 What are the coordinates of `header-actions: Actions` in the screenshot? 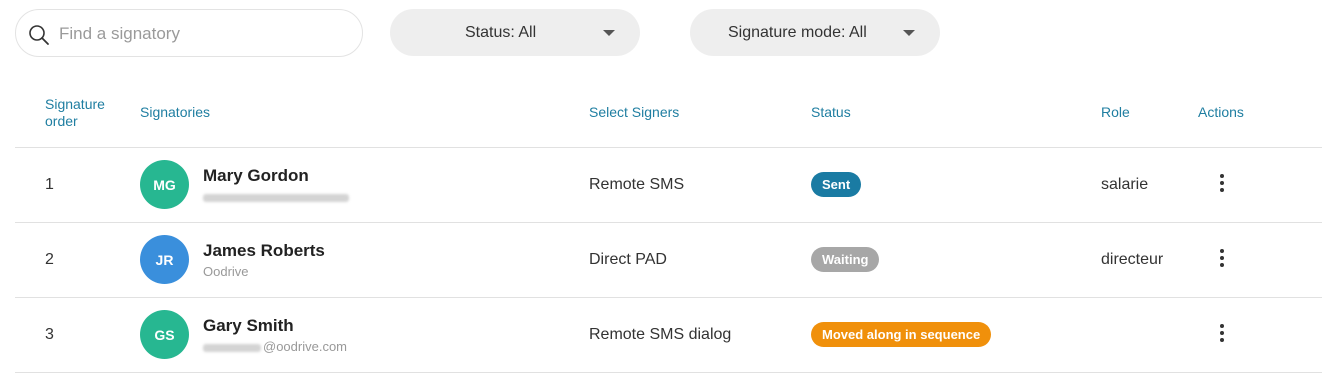 It's located at (1221, 112).